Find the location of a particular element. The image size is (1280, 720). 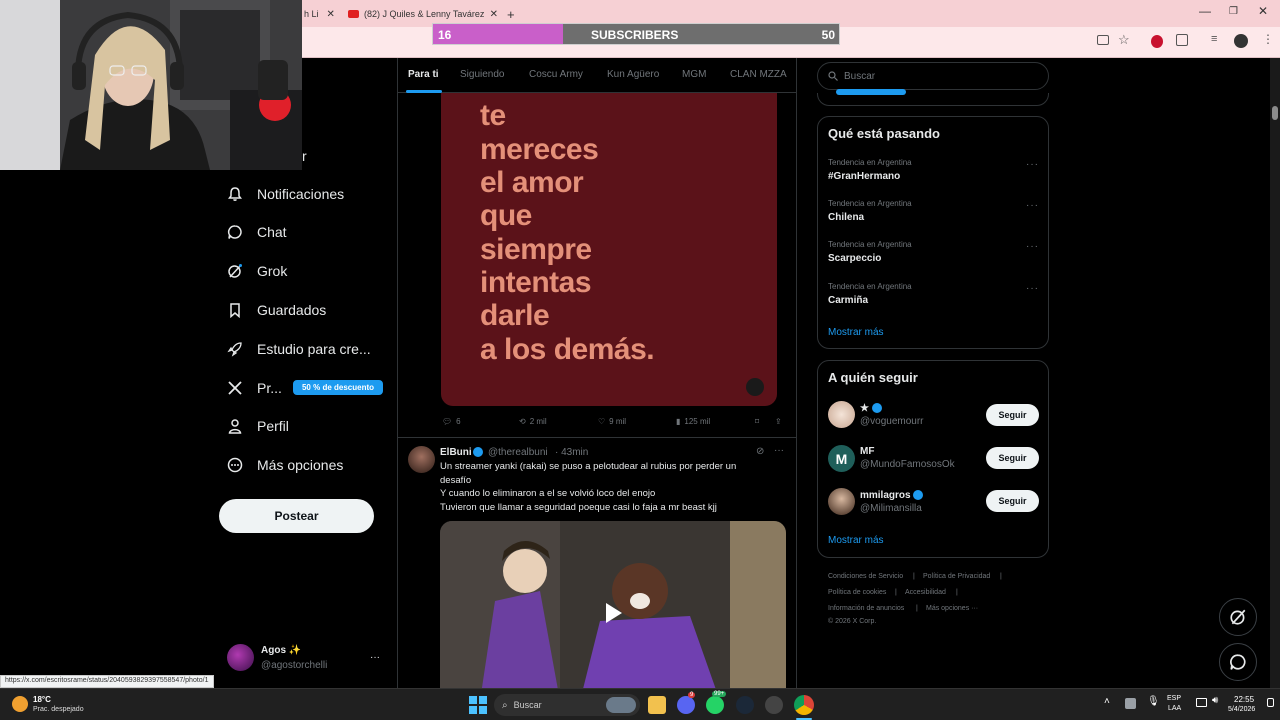

extensions-icon is located at coordinates (1182, 40).